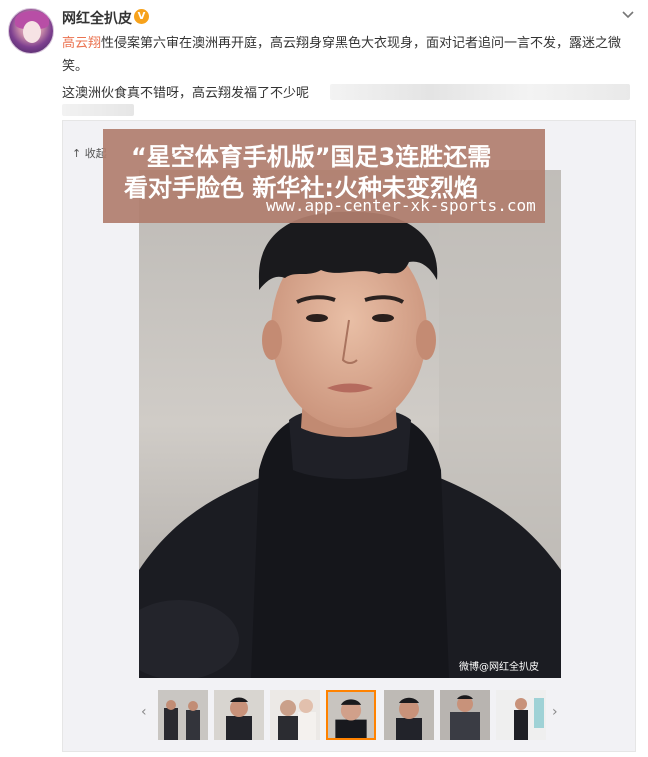 This screenshot has width=648, height=757. Describe the element at coordinates (555, 712) in the screenshot. I see `chevron-right-icon: ›` at that location.